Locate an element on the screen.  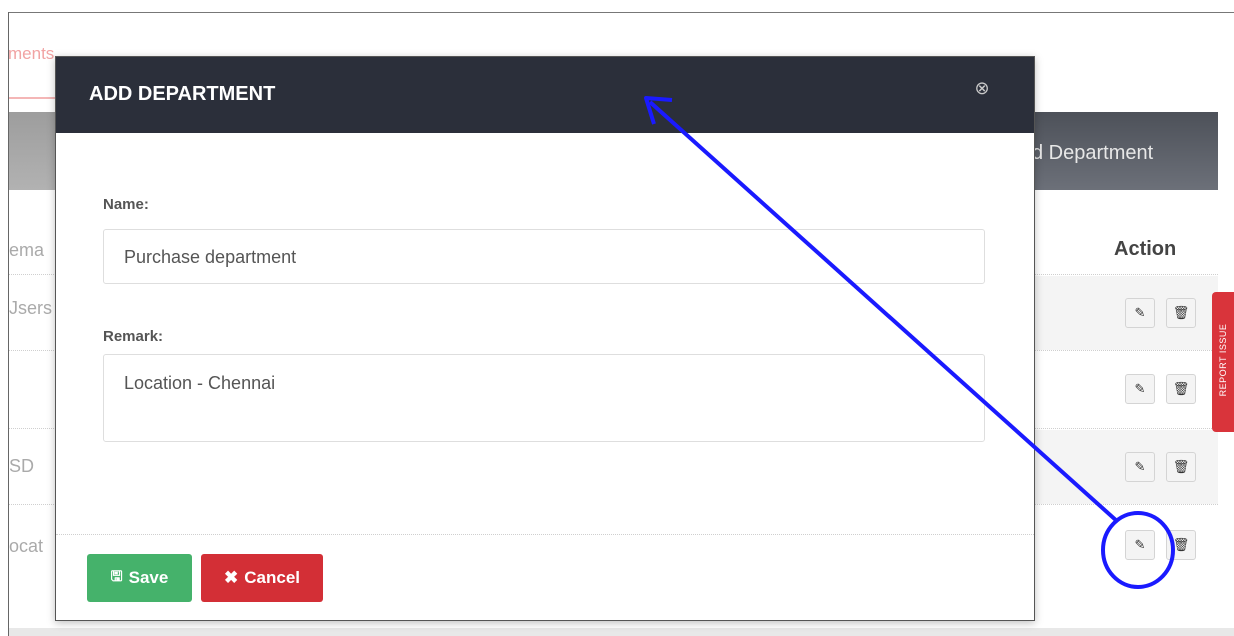
remark-field: Location - Chennai is located at coordinates (544, 398).